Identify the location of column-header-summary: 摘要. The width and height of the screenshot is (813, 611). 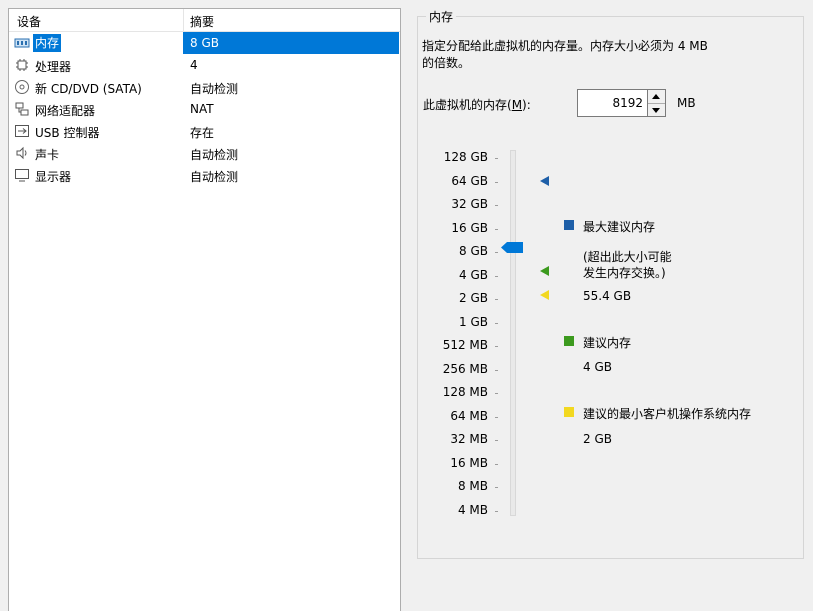
(202, 21).